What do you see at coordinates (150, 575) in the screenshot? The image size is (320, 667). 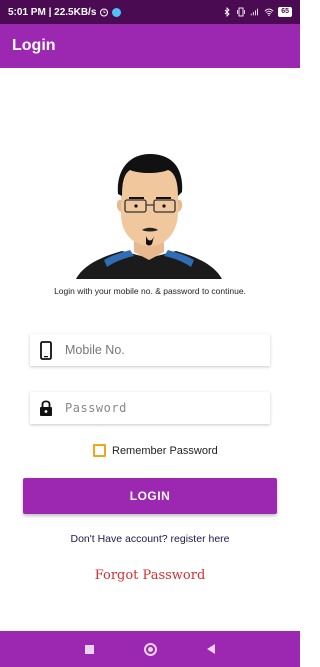 I see `forgot-password-link: Forgot Password` at bounding box center [150, 575].